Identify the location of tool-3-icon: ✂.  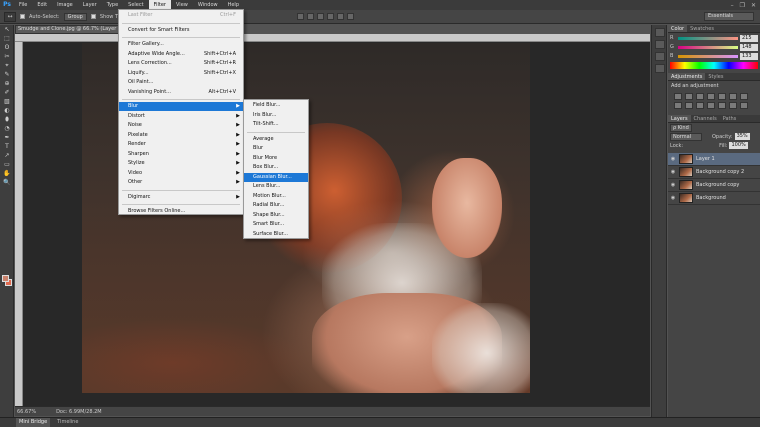
(7, 57).